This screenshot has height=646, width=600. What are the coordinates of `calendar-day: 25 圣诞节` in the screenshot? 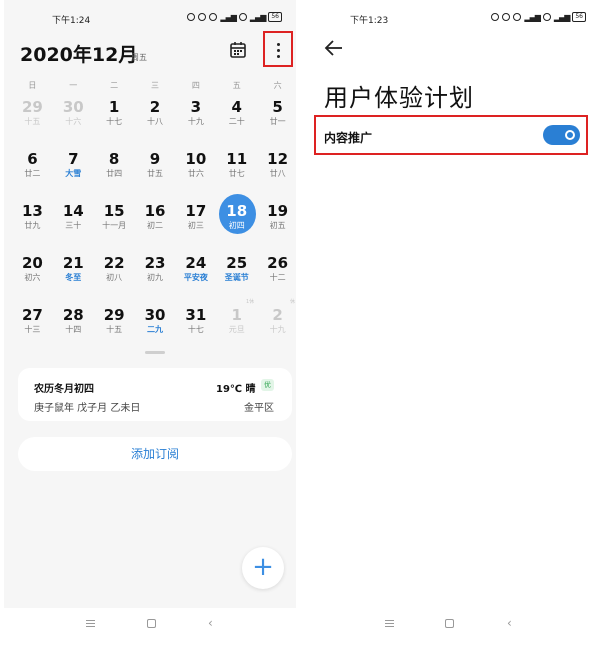 It's located at (236, 274).